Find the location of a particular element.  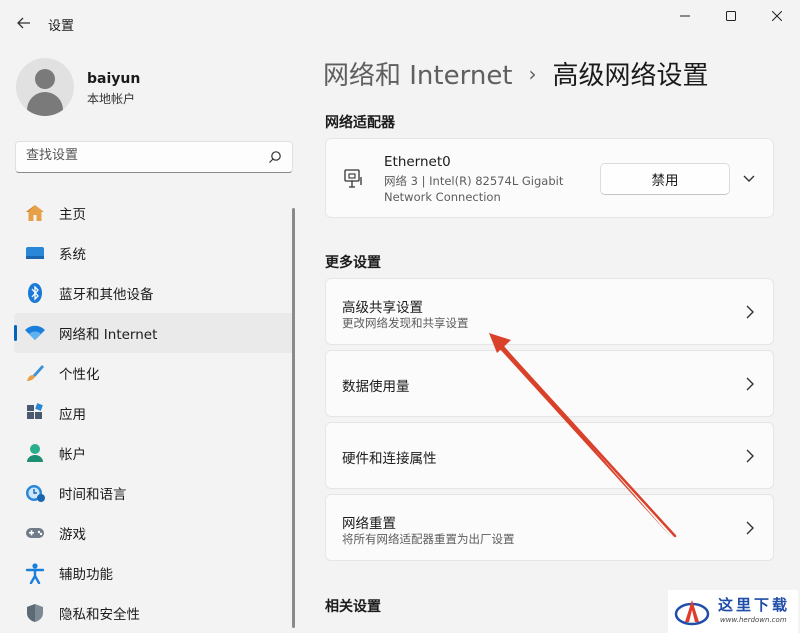

sidebar-item-gaming: 游戏 is located at coordinates (154, 533).